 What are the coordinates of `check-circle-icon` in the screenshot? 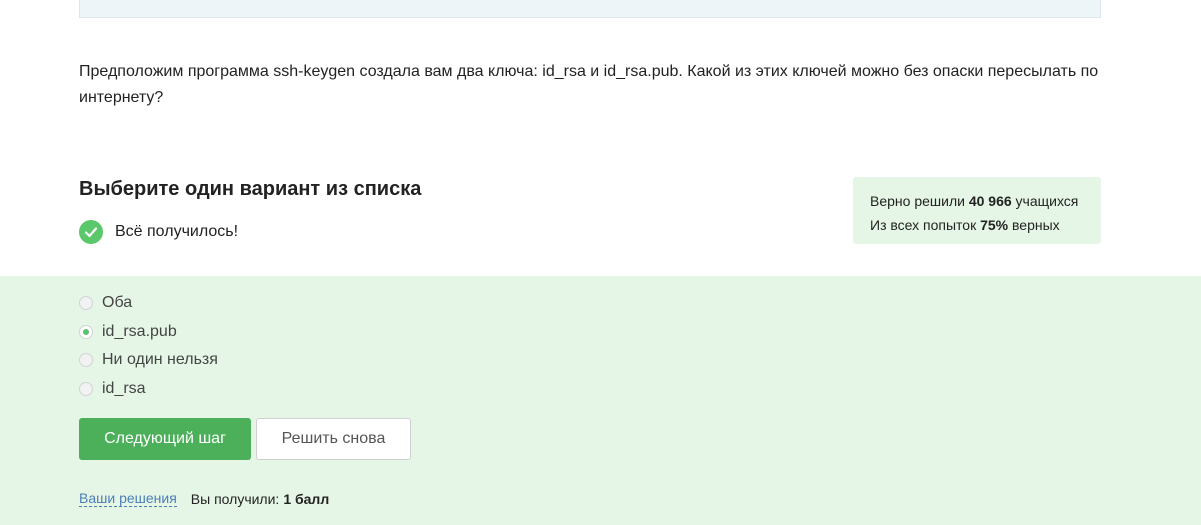 It's located at (91, 232).